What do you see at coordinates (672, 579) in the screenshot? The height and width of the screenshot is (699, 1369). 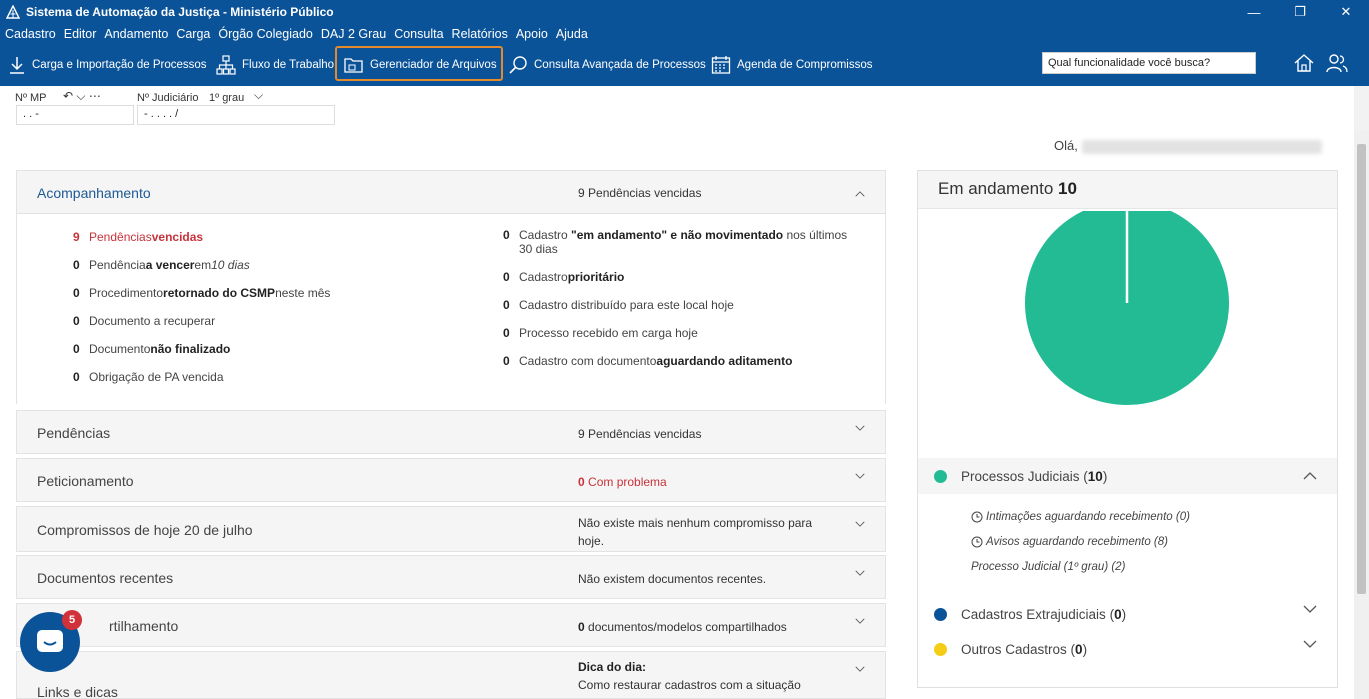 I see `panel-status: Não existem documentos recentes.` at bounding box center [672, 579].